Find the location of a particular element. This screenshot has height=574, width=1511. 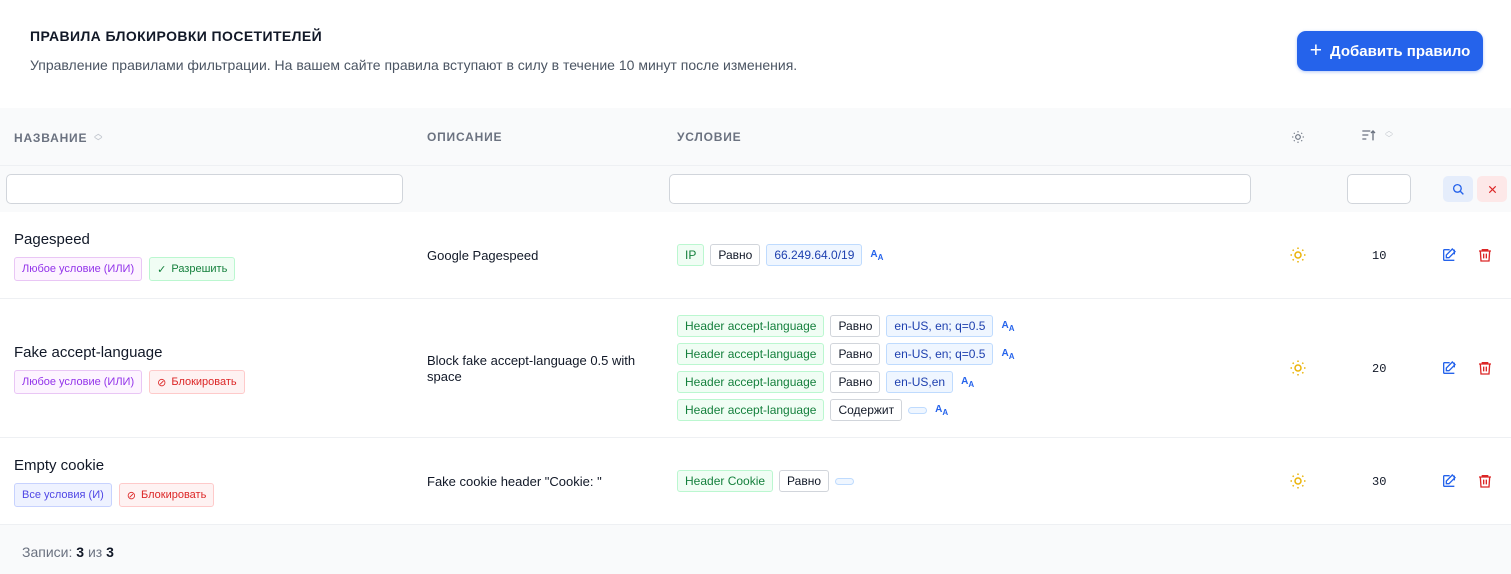

priority-filter-input is located at coordinates (1379, 189).